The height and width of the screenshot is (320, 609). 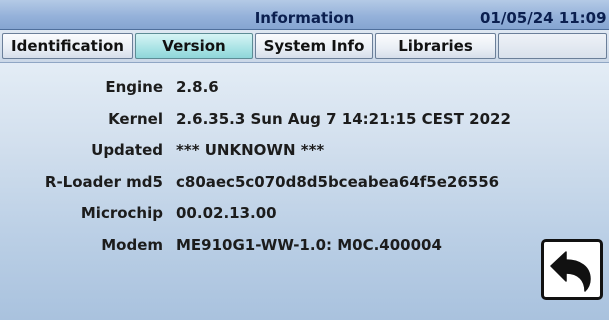 I want to click on tab-empty, so click(x=552, y=46).